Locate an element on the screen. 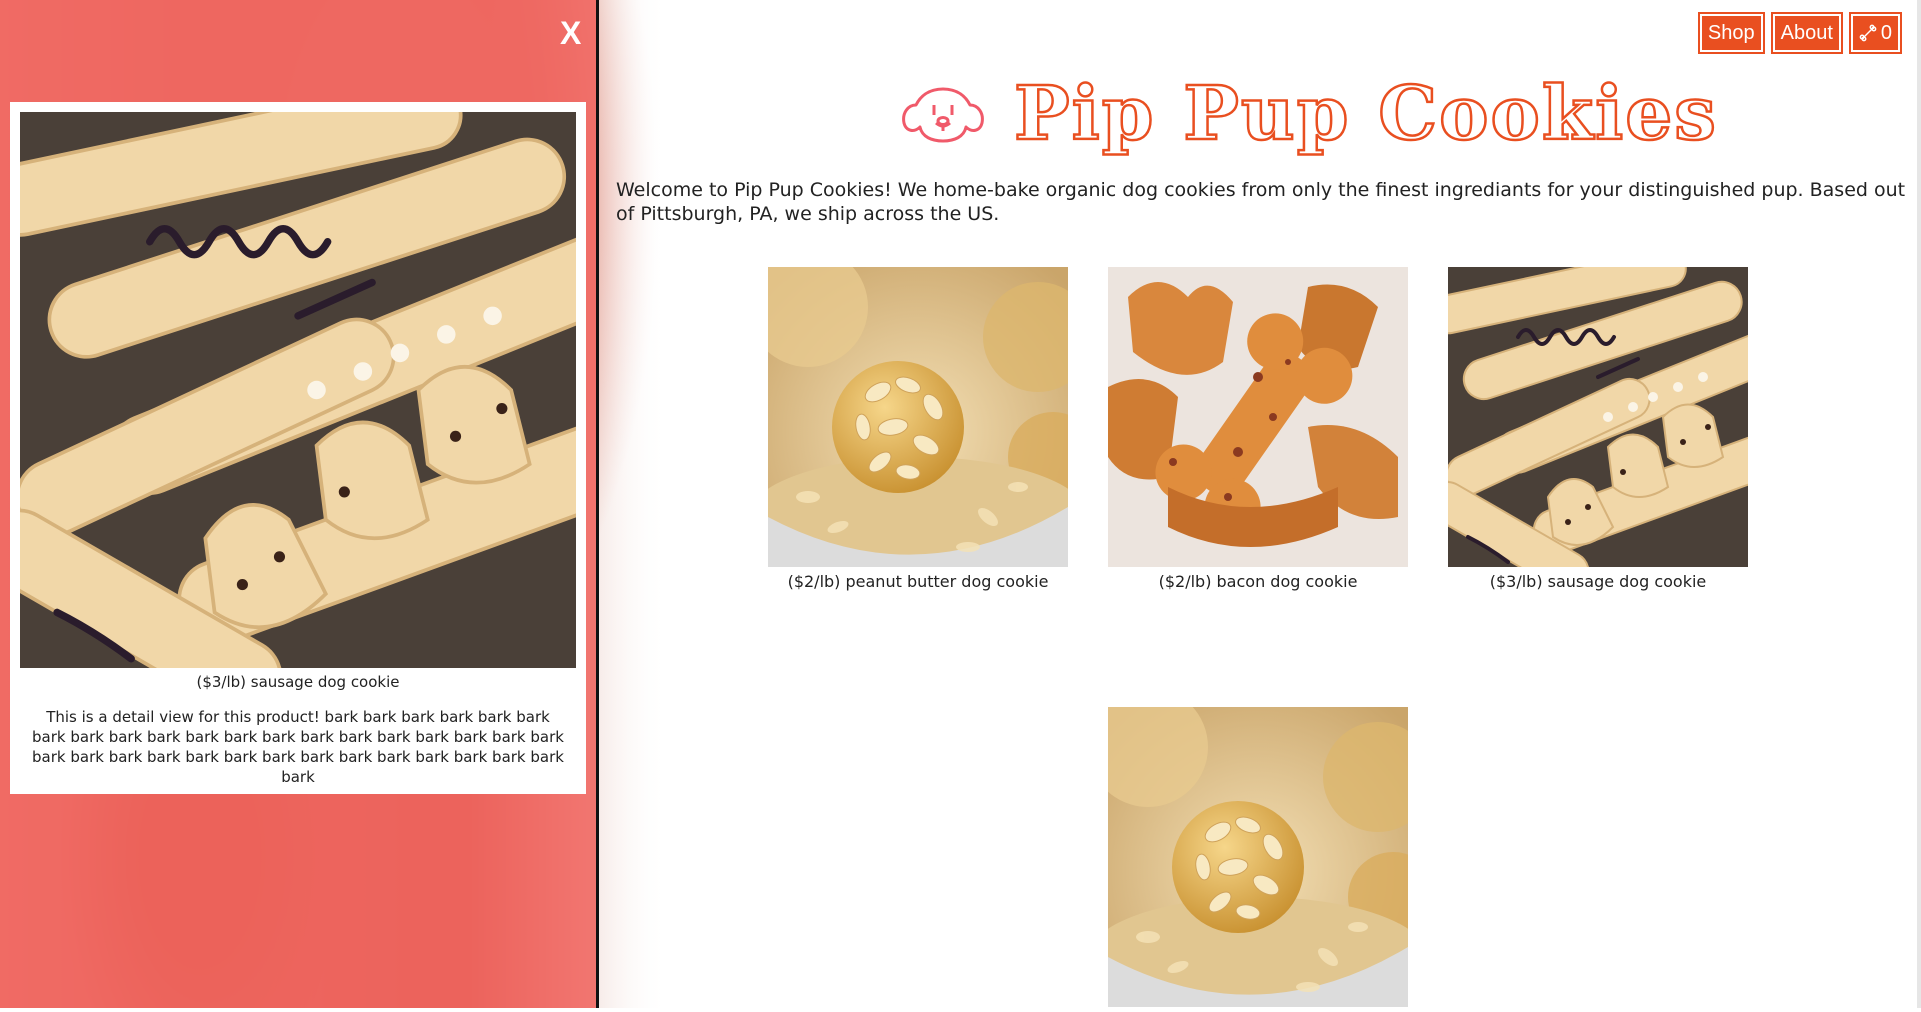 The image size is (1921, 1012). close-button: X is located at coordinates (570, 33).